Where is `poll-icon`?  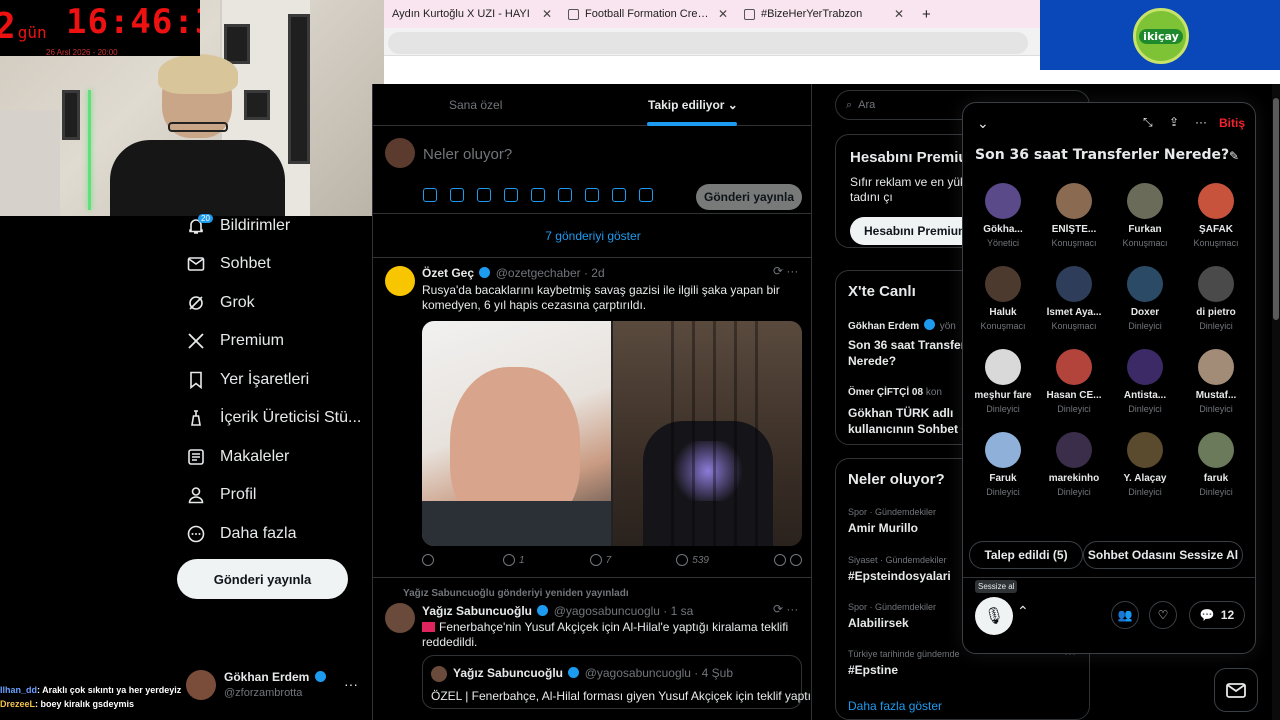 poll-icon is located at coordinates (511, 195).